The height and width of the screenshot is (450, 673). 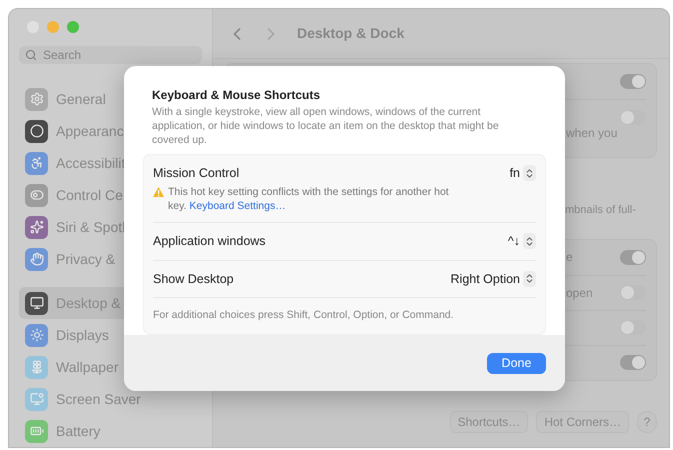 What do you see at coordinates (89, 195) in the screenshot?
I see `sidebar-label: Control Ce` at bounding box center [89, 195].